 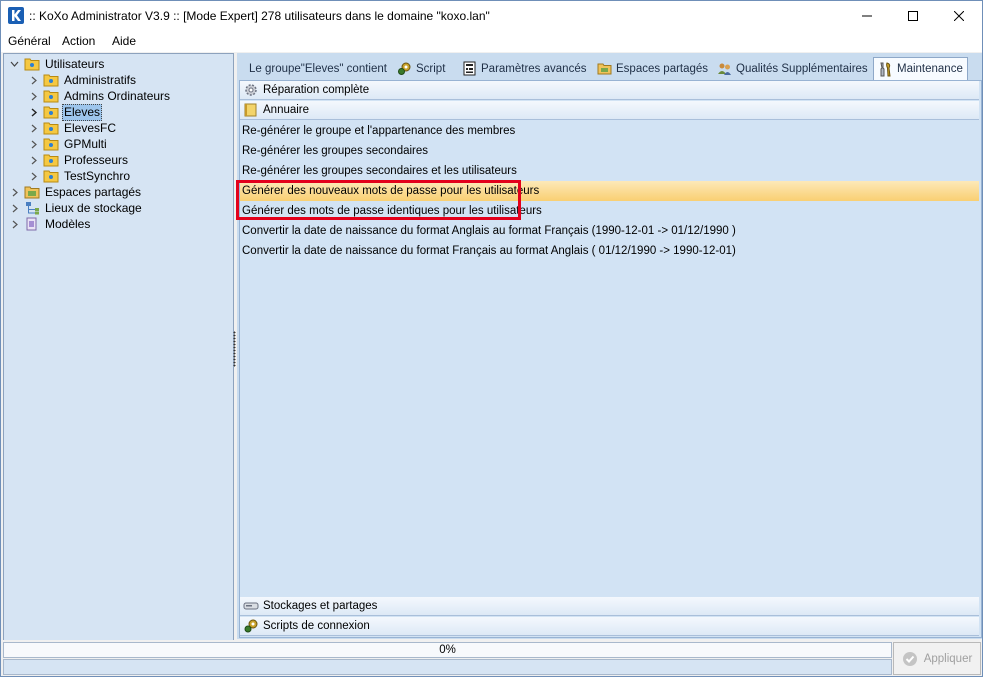 I want to click on status-bar: 0% Appliquer, so click(x=491, y=658).